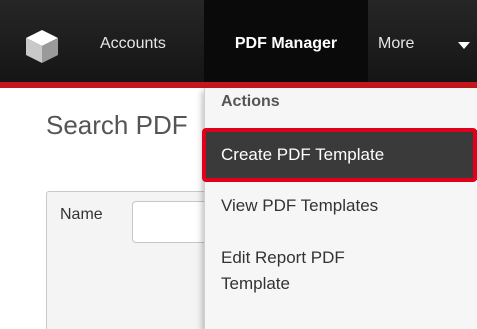 Image resolution: width=477 pixels, height=329 pixels. What do you see at coordinates (117, 125) in the screenshot?
I see `page-title: Search PDF` at bounding box center [117, 125].